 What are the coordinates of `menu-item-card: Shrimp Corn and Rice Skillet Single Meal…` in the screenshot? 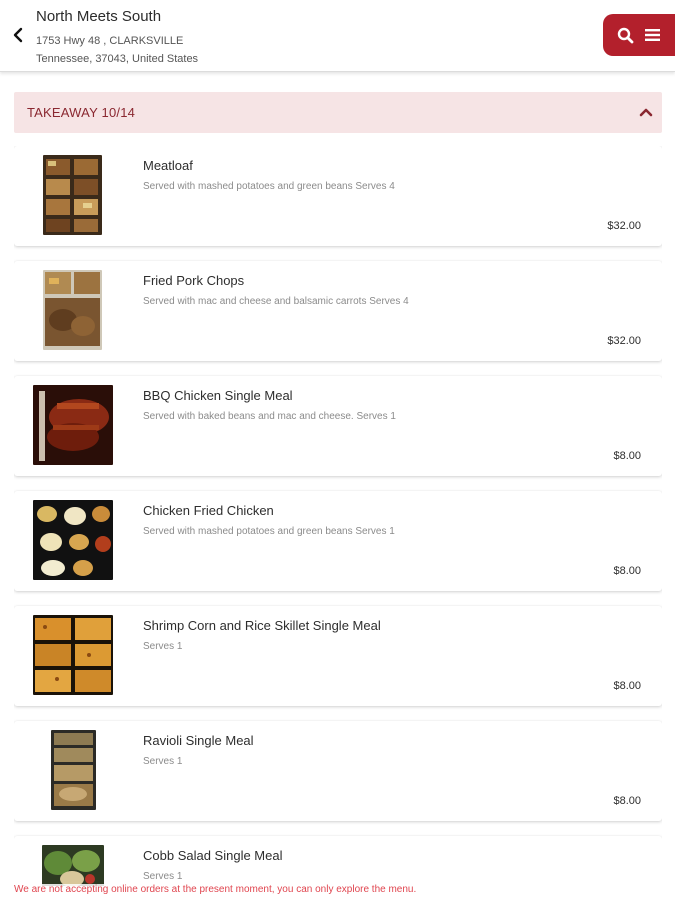 It's located at (338, 656).